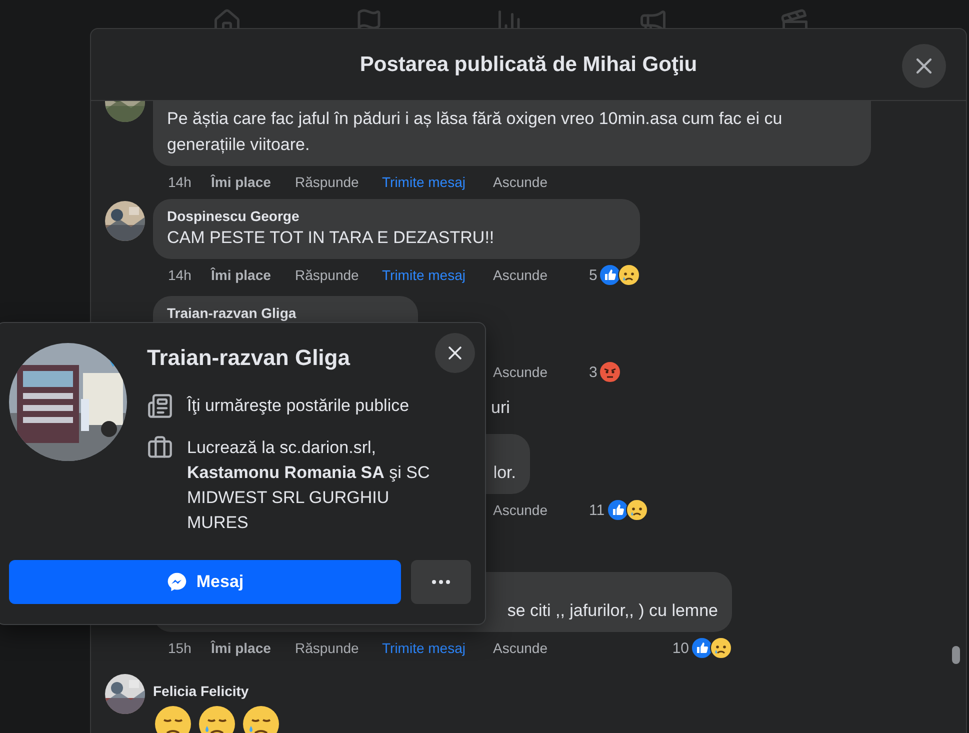 The width and height of the screenshot is (969, 733). What do you see at coordinates (201, 691) in the screenshot?
I see `comment-author: Felicia Felicity` at bounding box center [201, 691].